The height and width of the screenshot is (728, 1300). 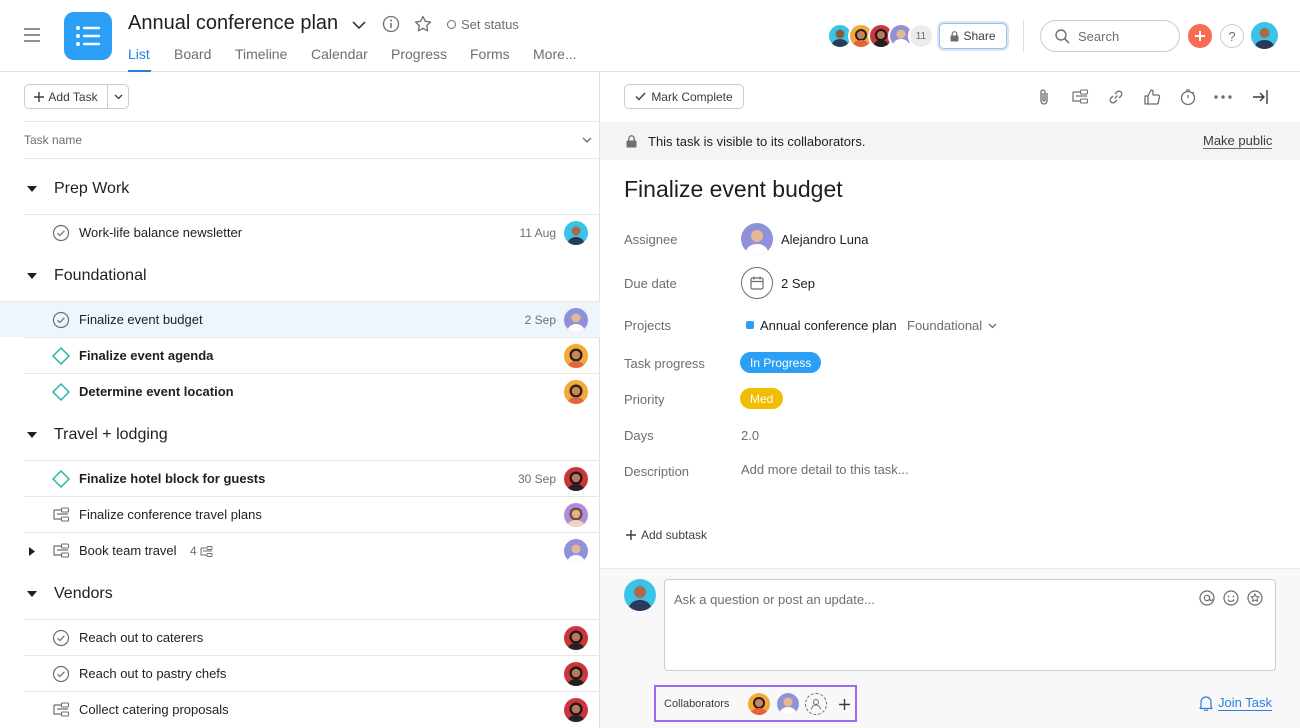 I want to click on section-header: Vendors, so click(x=300, y=594).